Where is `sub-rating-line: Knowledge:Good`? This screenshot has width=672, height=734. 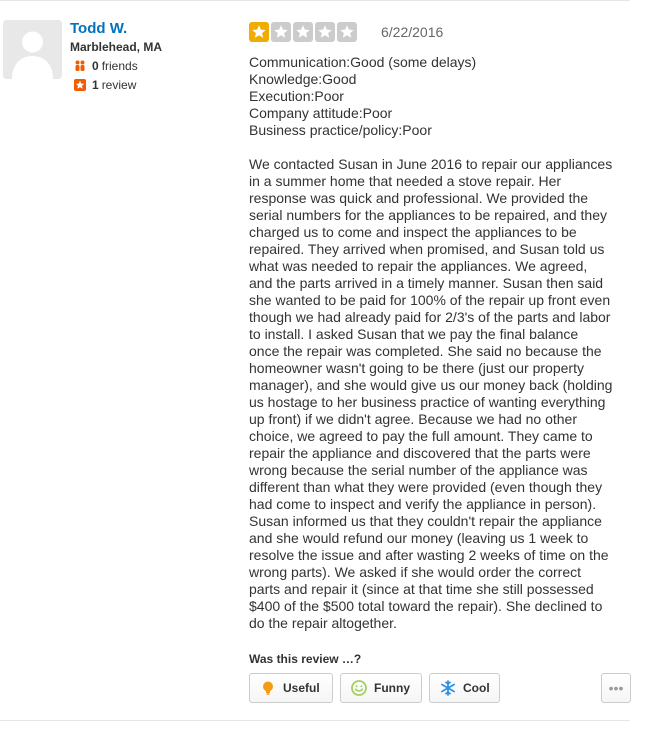
sub-rating-line: Knowledge:Good is located at coordinates (303, 79).